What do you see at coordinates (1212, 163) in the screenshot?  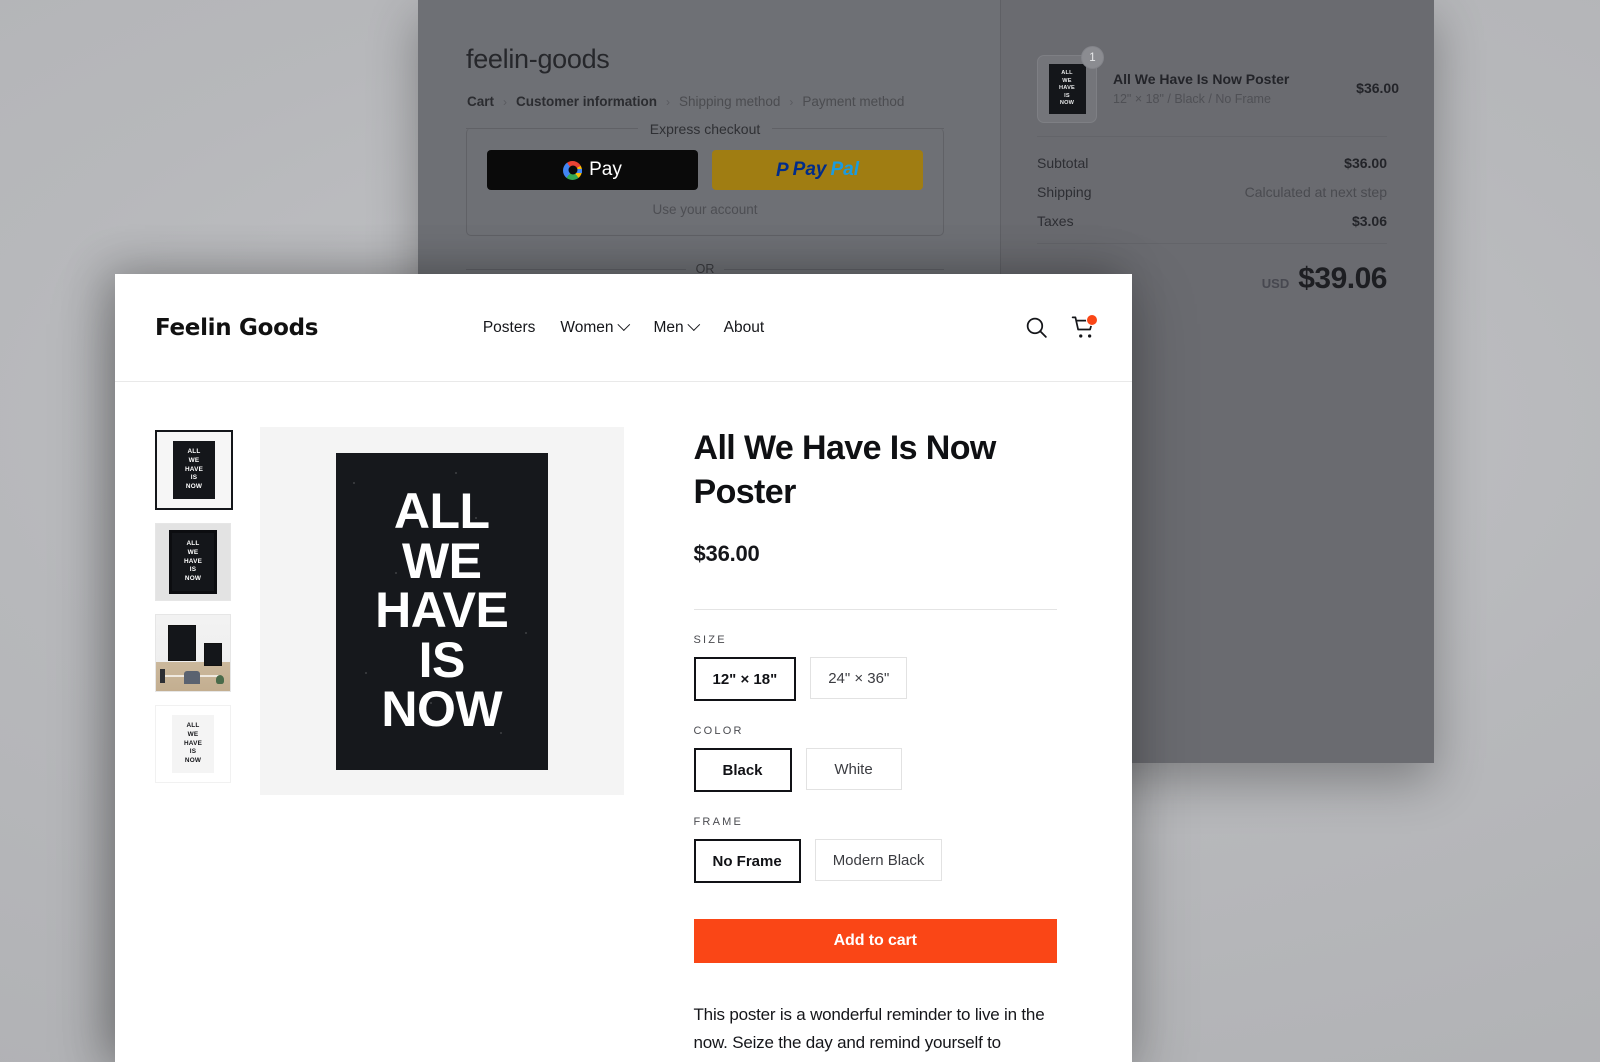 I see `order-summary-row-subtotal: Subtotal $36.00` at bounding box center [1212, 163].